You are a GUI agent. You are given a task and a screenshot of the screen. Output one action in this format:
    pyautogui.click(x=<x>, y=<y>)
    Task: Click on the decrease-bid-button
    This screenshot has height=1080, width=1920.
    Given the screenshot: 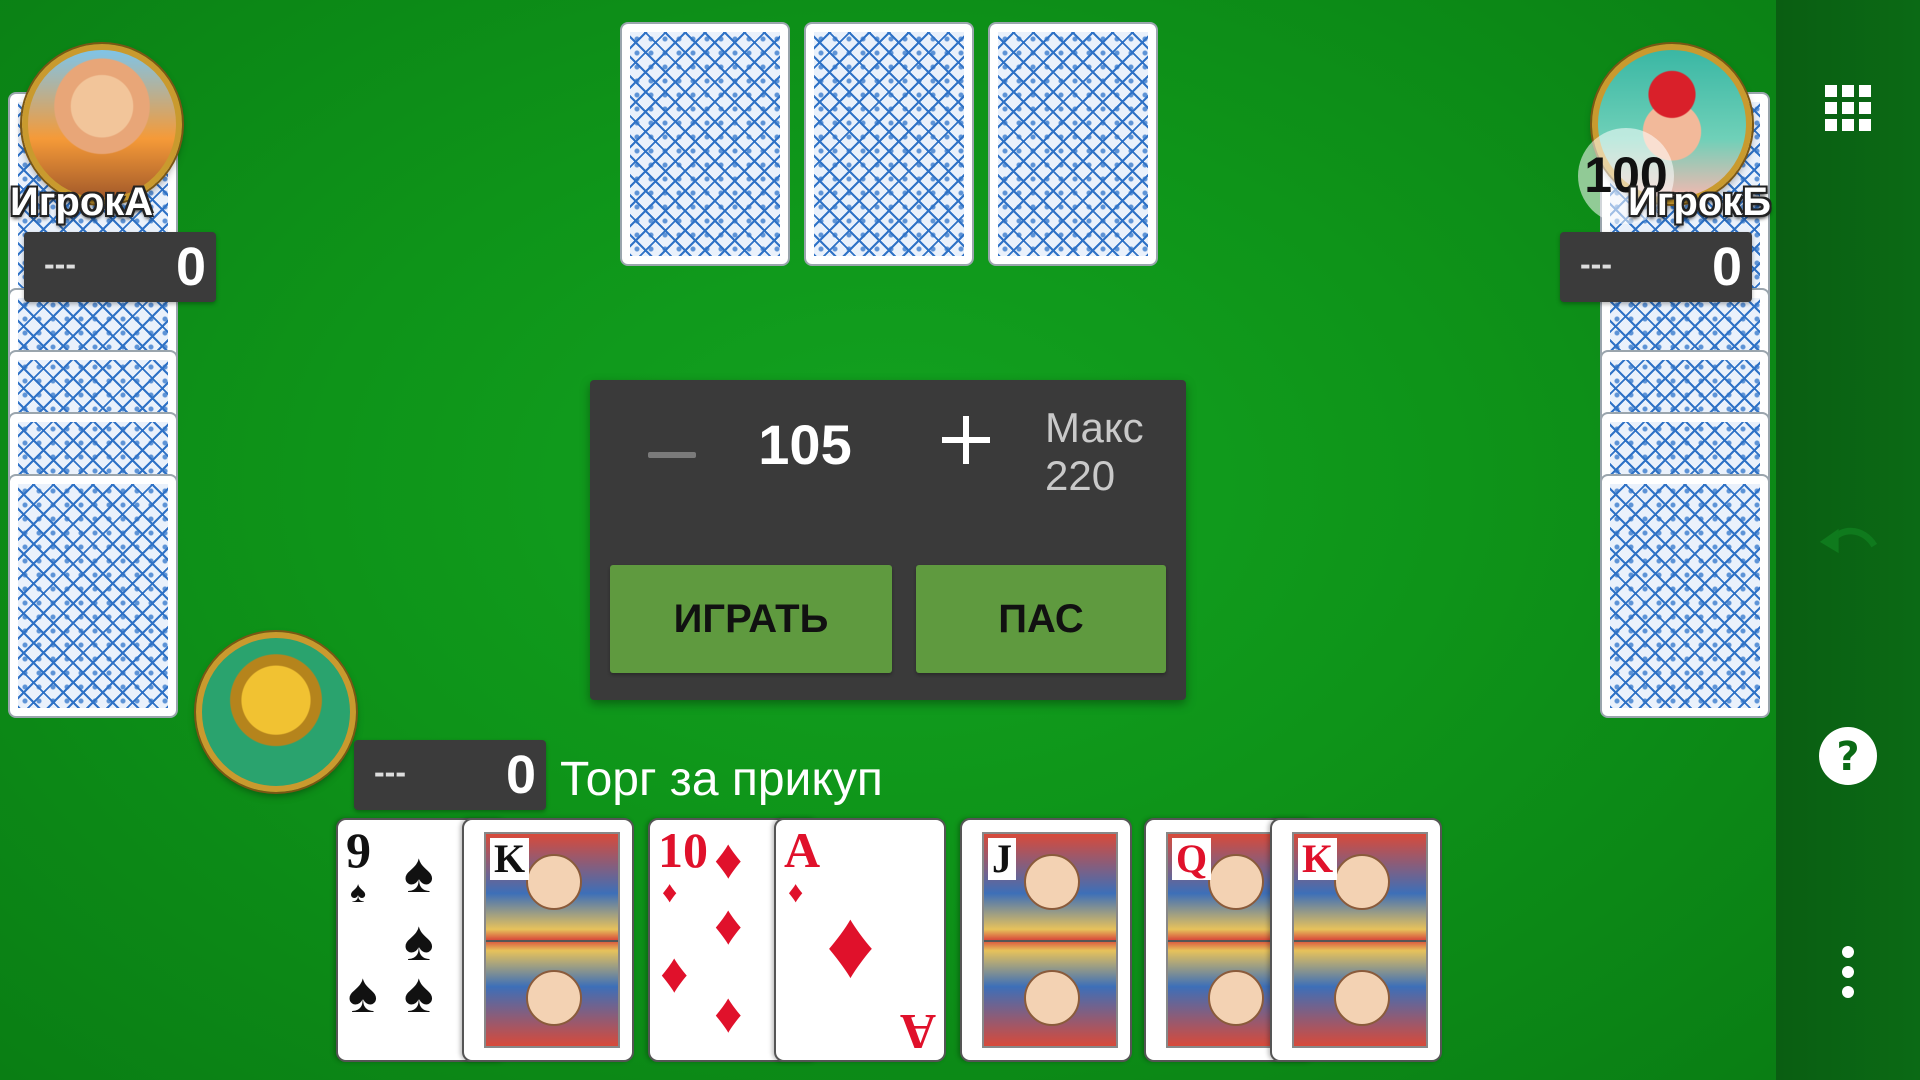 What is the action you would take?
    pyautogui.click(x=672, y=455)
    